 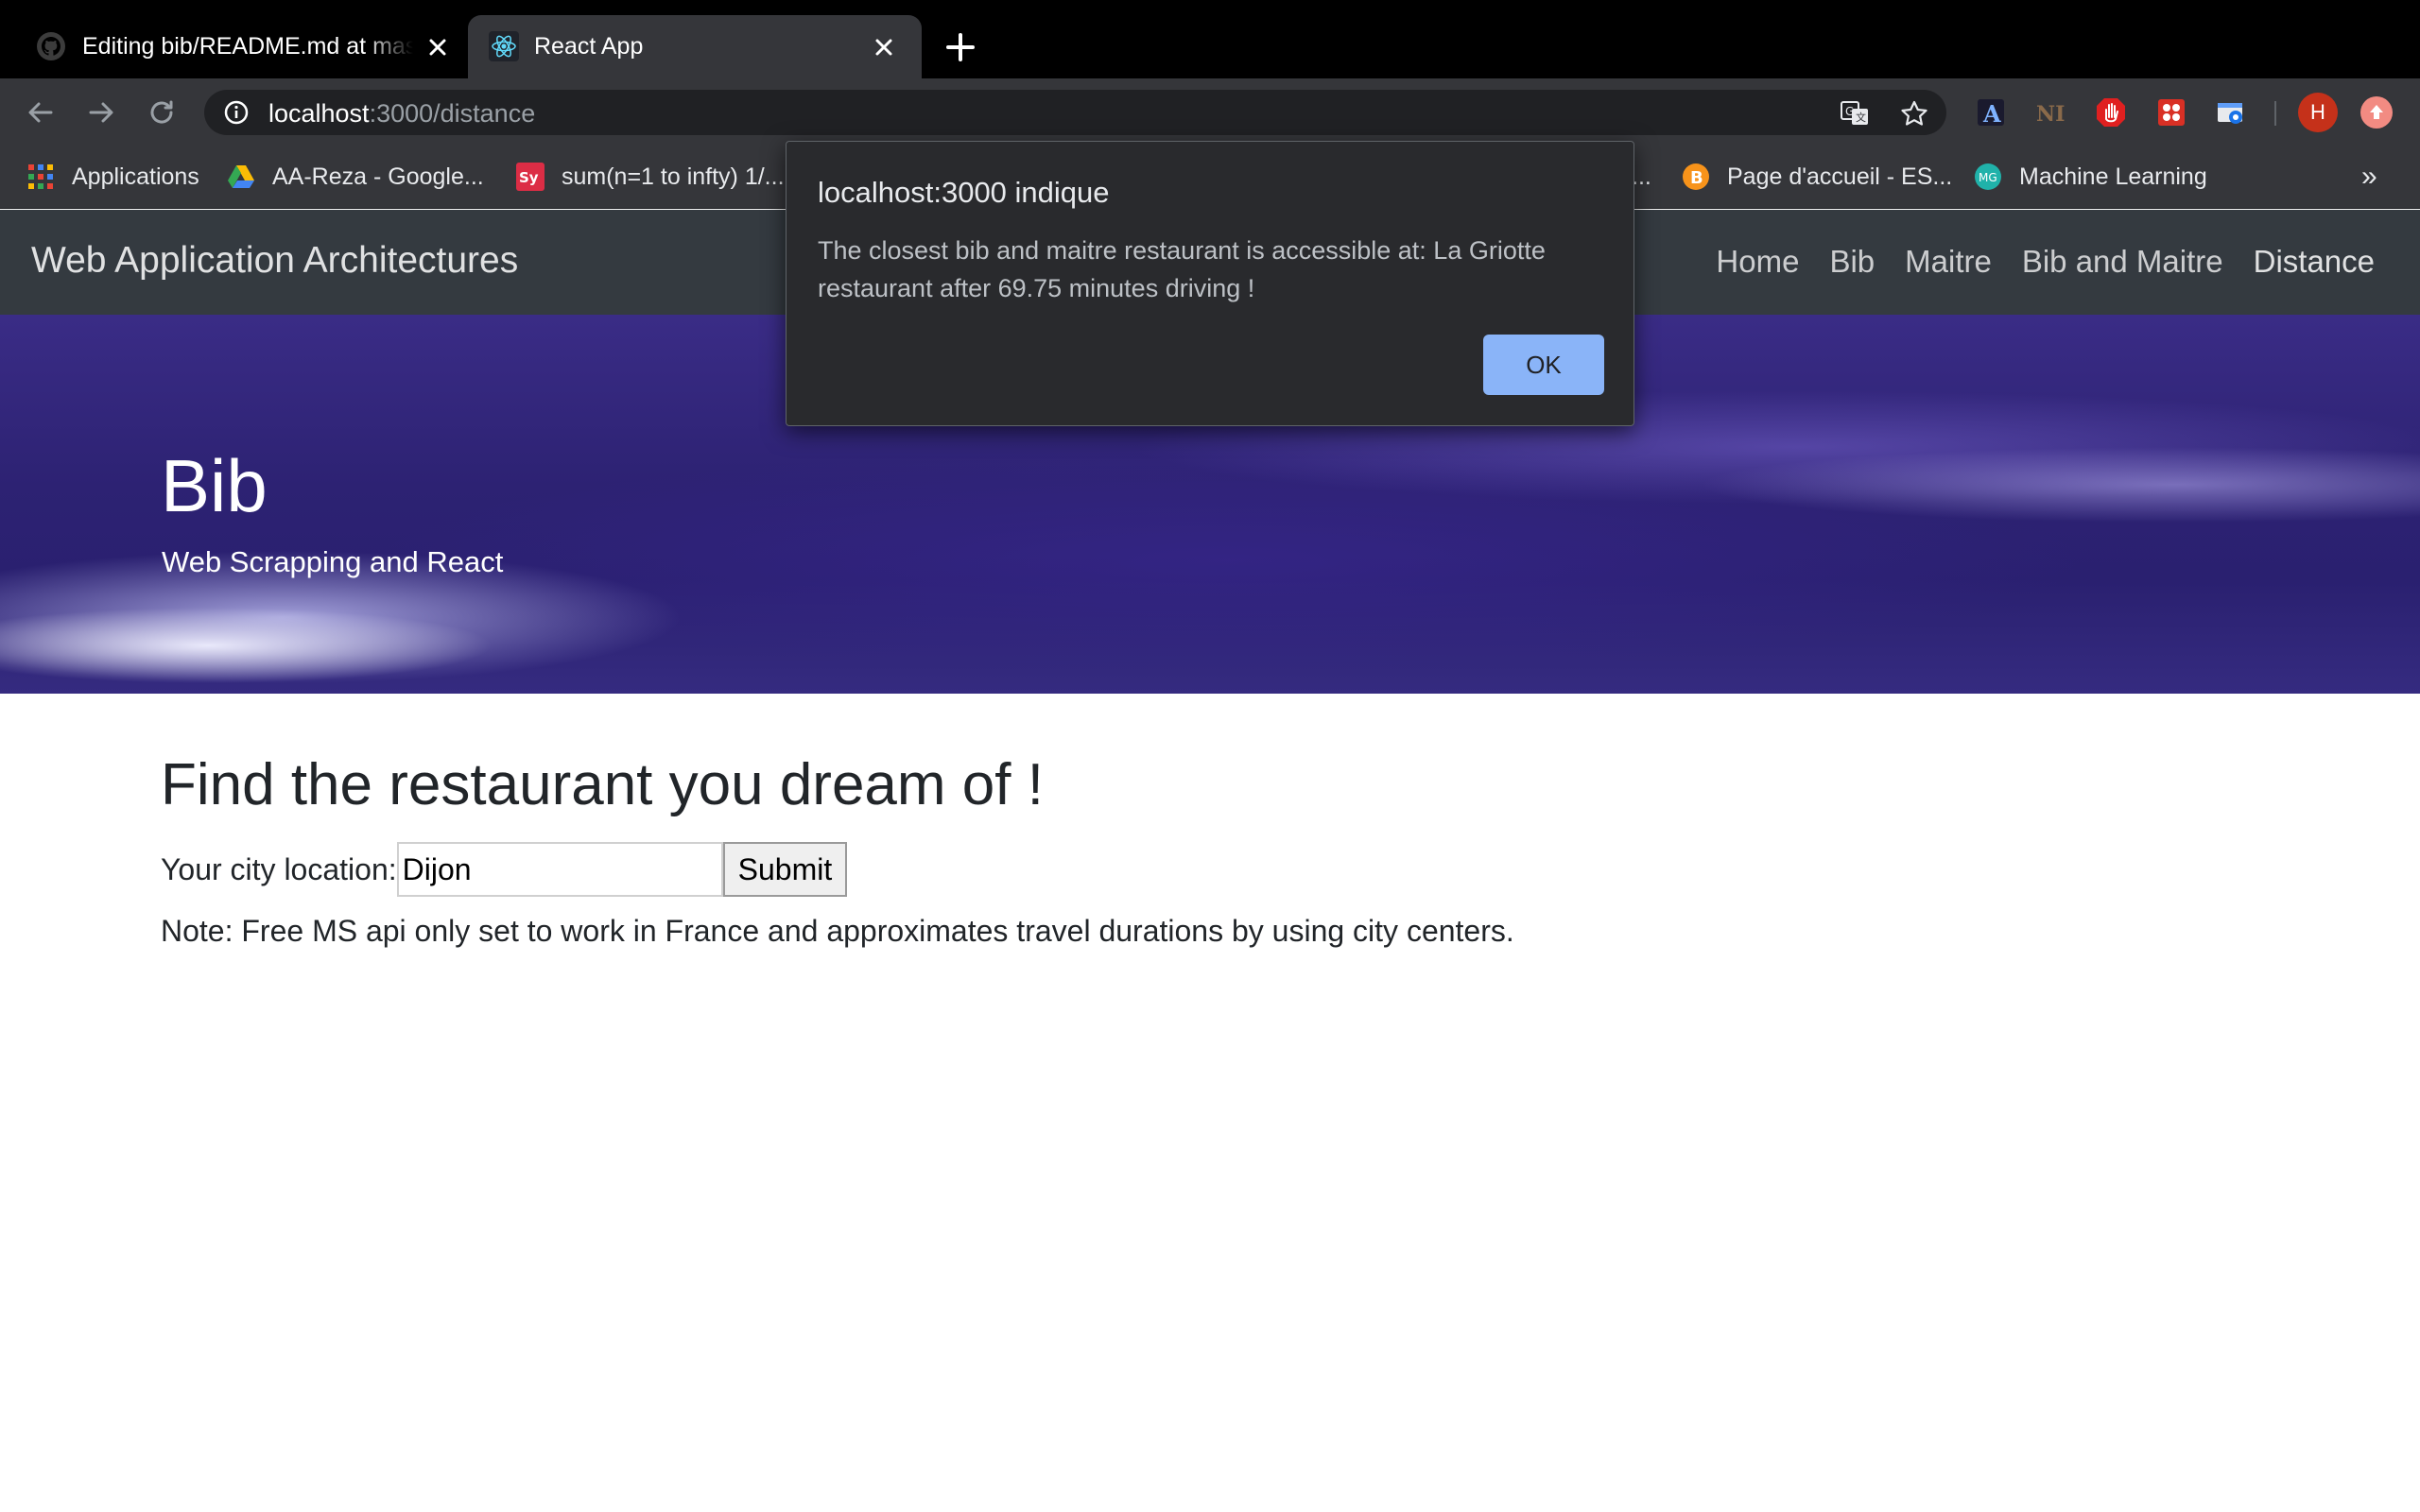 I want to click on bookmark-label: Applications, so click(x=135, y=176).